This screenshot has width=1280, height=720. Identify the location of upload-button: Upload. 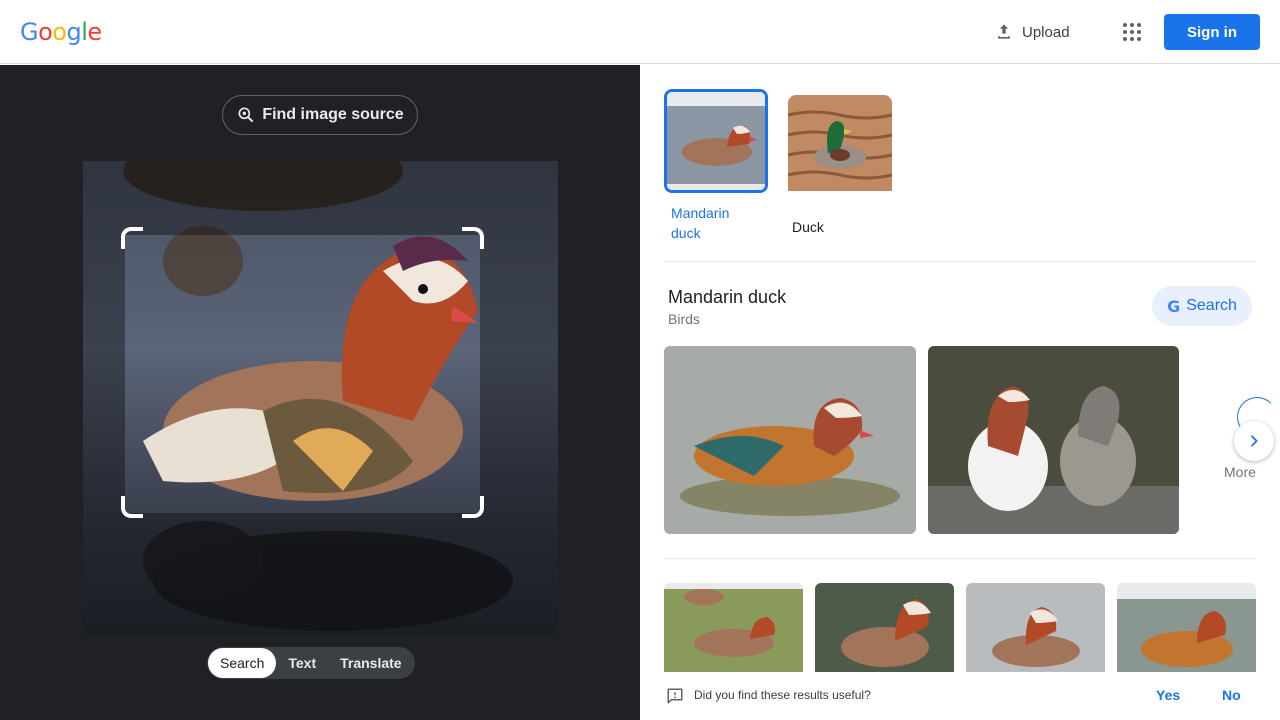
(1032, 32).